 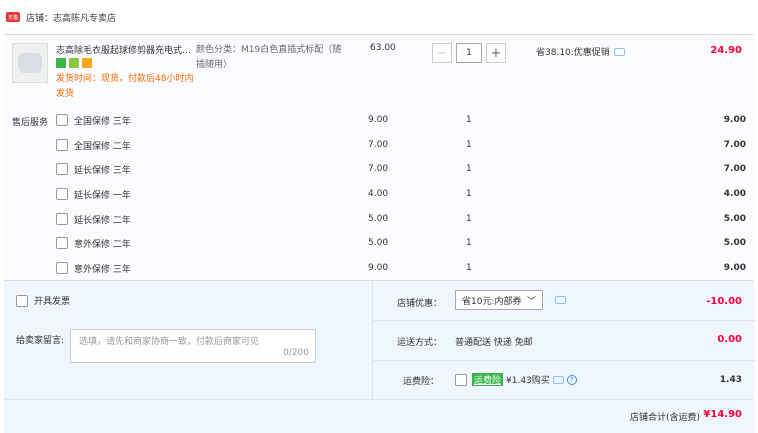 What do you see at coordinates (87, 63) in the screenshot?
I see `payment-card-icon` at bounding box center [87, 63].